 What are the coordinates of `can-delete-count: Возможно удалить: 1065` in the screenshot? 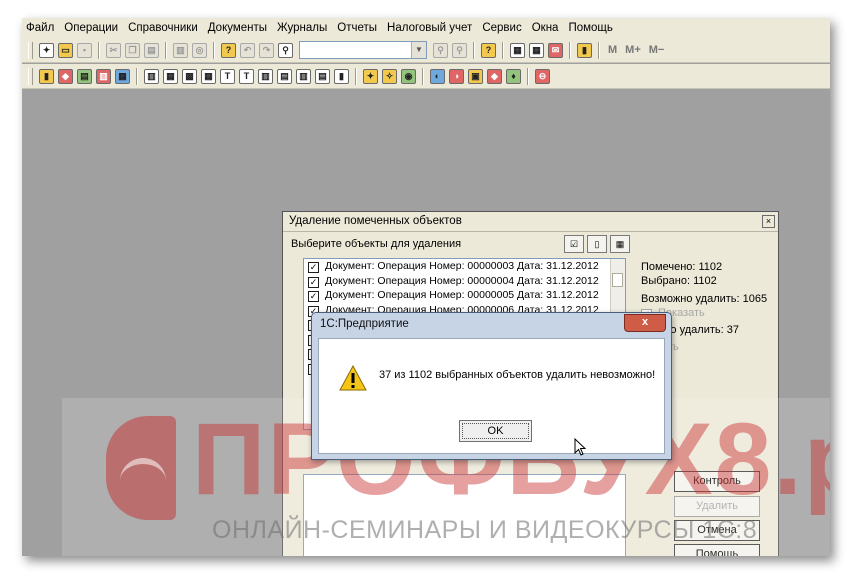 It's located at (704, 299).